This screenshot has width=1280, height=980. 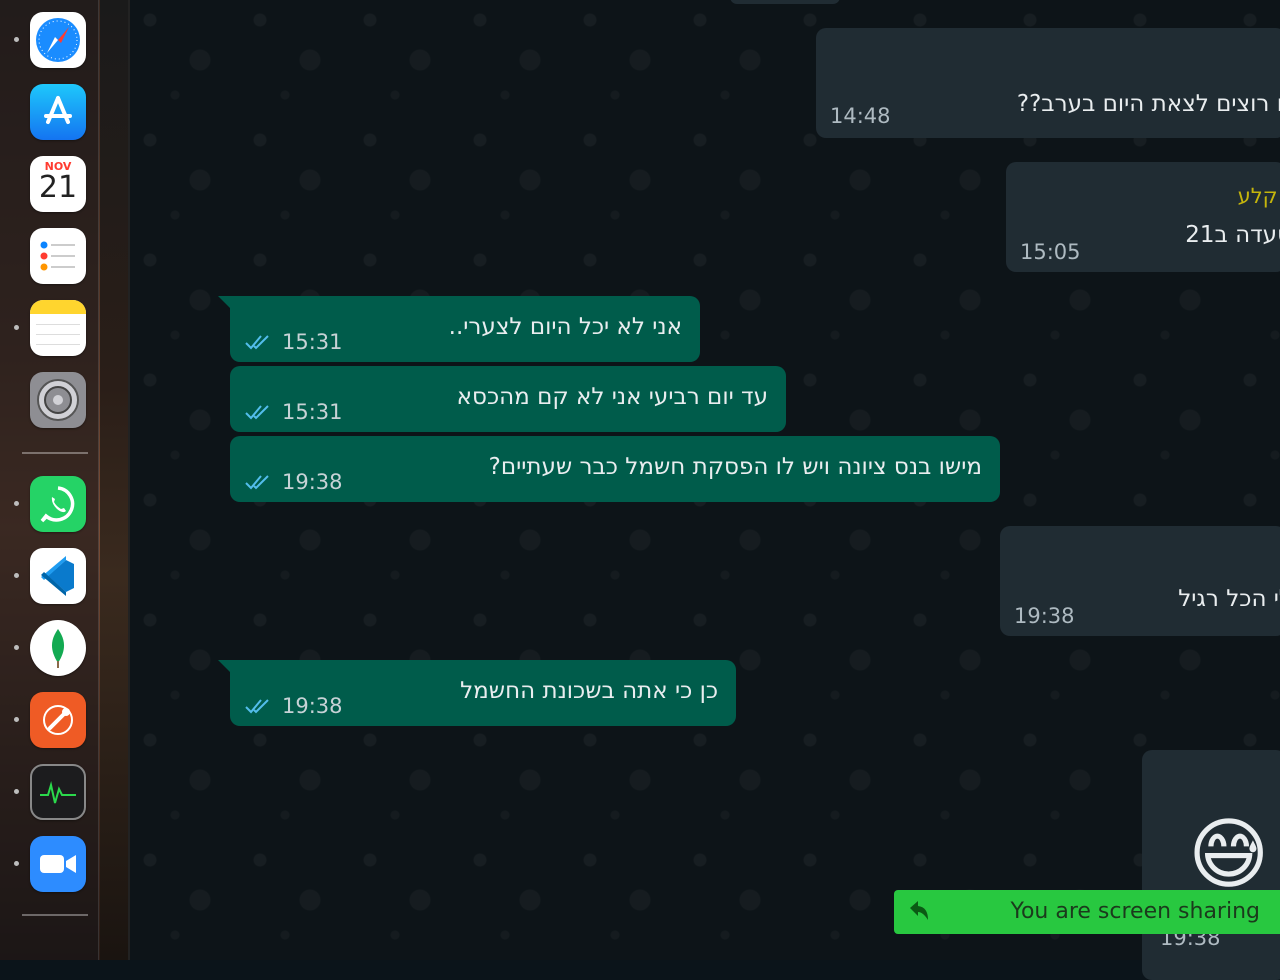 I want to click on dock: NOV 21, so click(x=50, y=480).